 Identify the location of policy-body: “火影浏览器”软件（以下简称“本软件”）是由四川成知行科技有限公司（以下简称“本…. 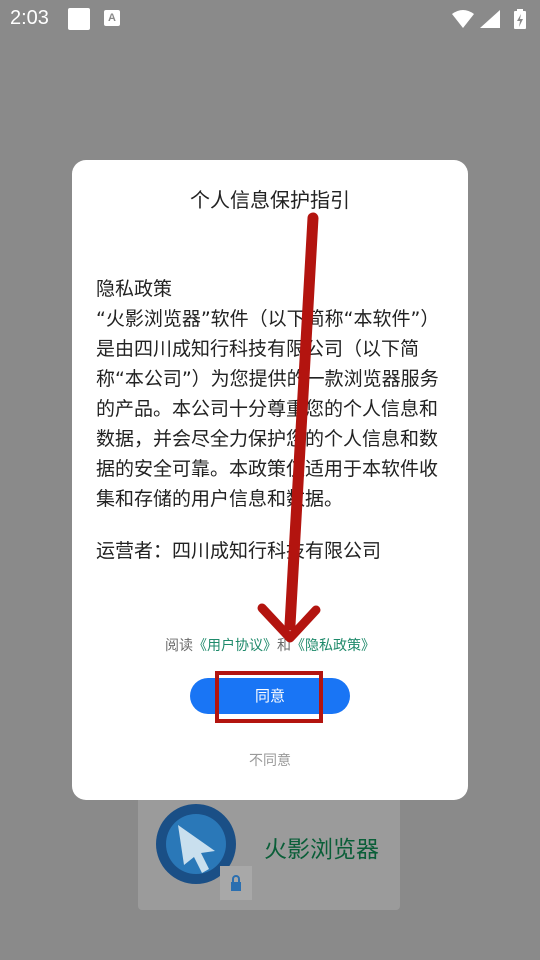
(268, 409).